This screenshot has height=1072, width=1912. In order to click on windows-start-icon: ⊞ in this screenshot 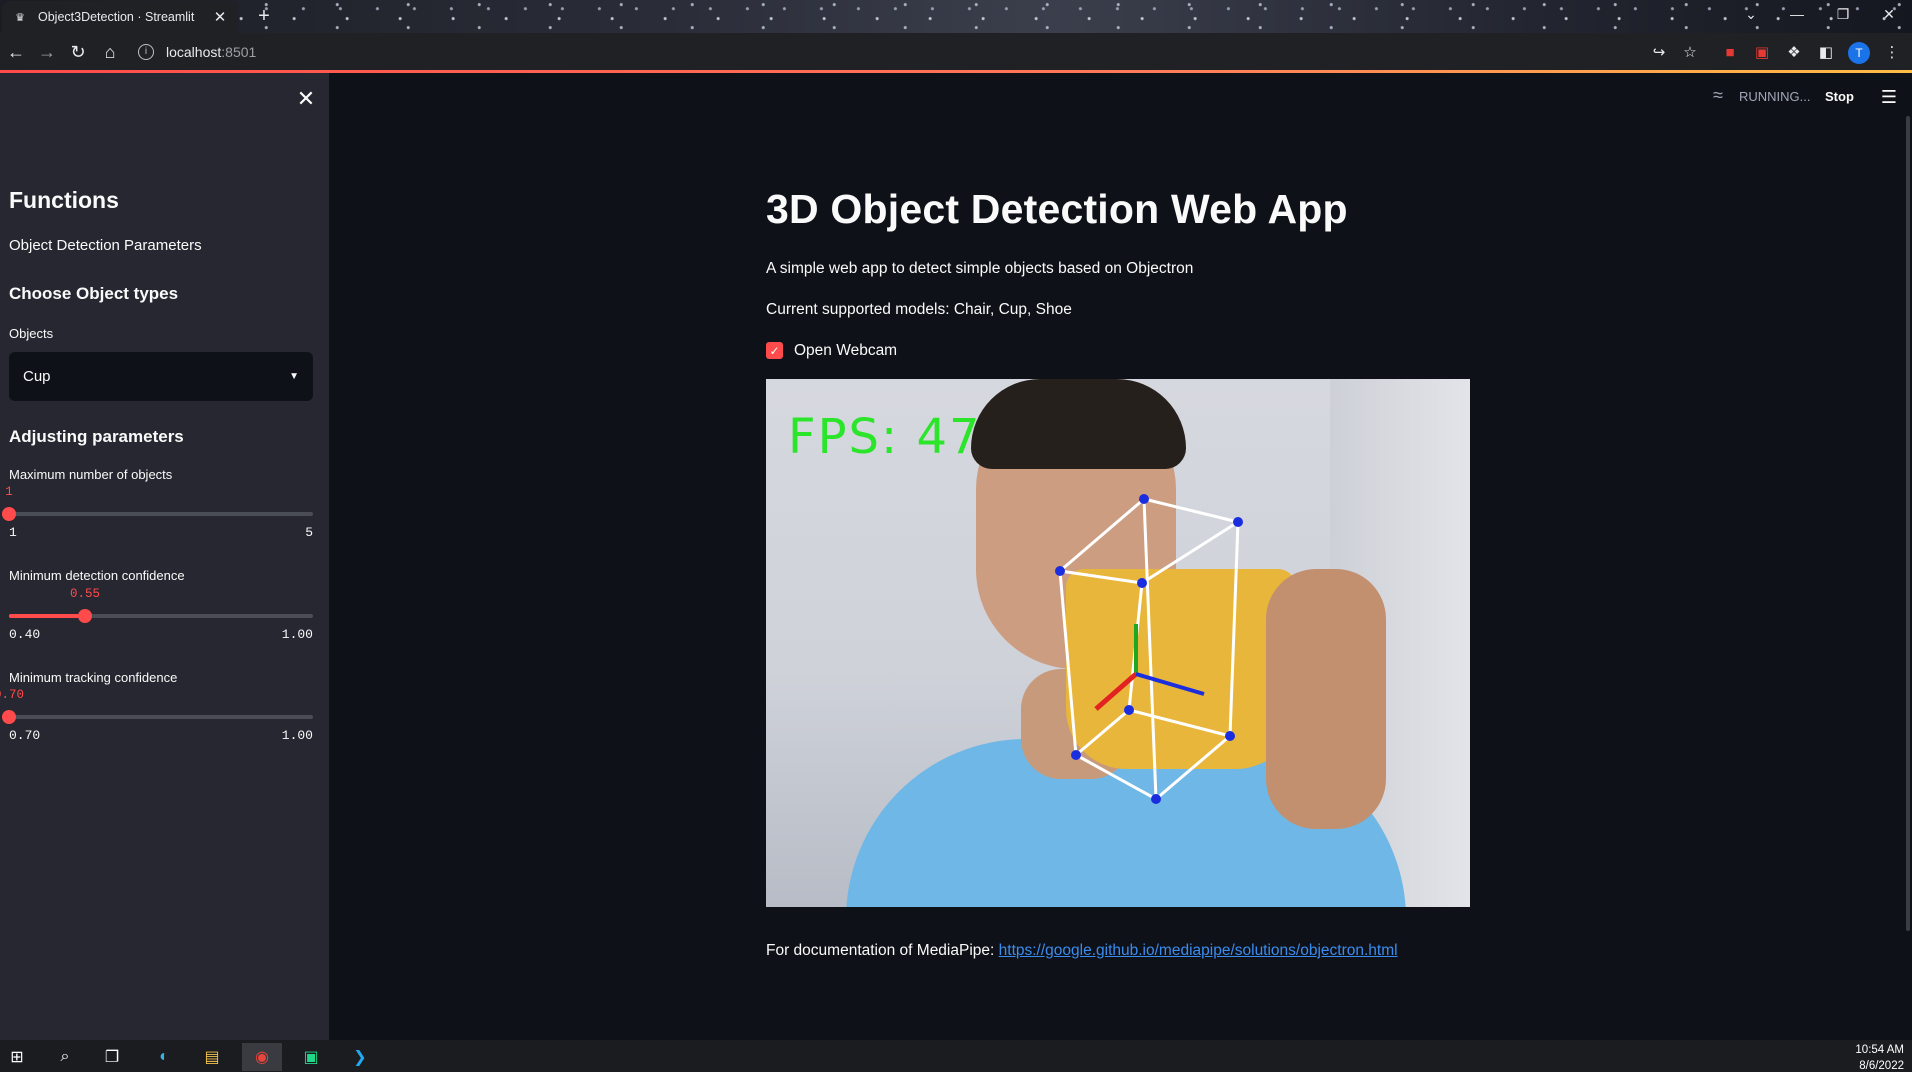, I will do `click(18, 1057)`.